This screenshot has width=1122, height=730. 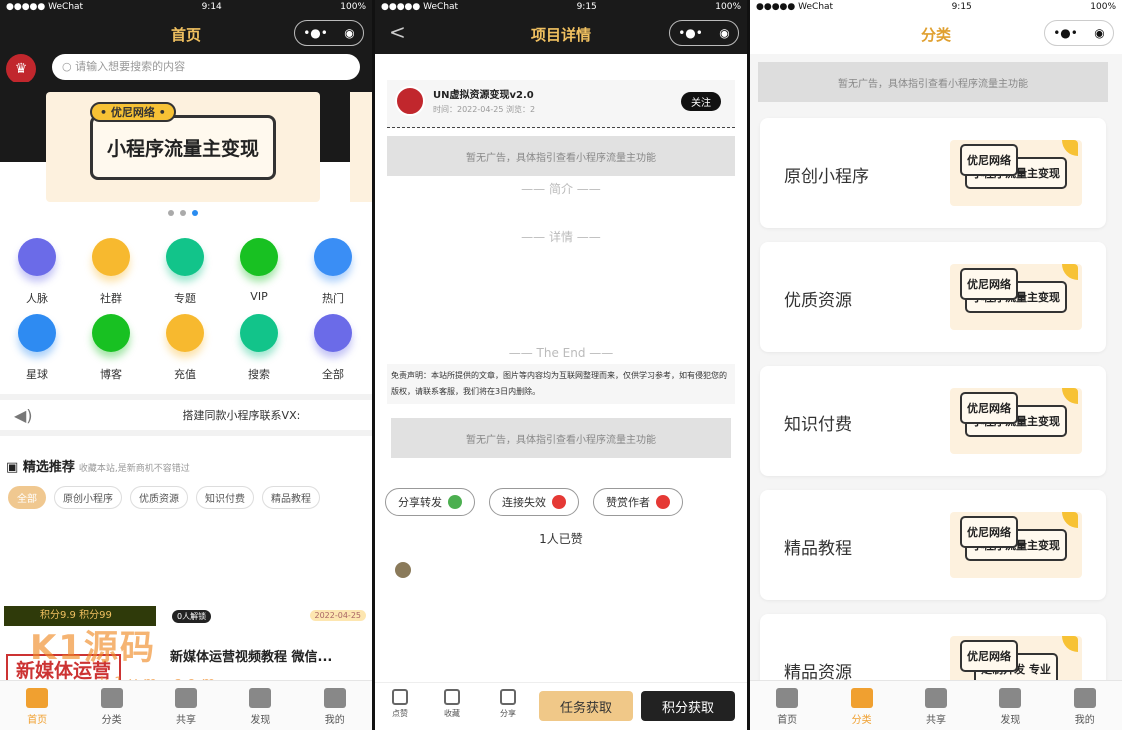 I want to click on grid-item-9: 全部, so click(x=333, y=348).